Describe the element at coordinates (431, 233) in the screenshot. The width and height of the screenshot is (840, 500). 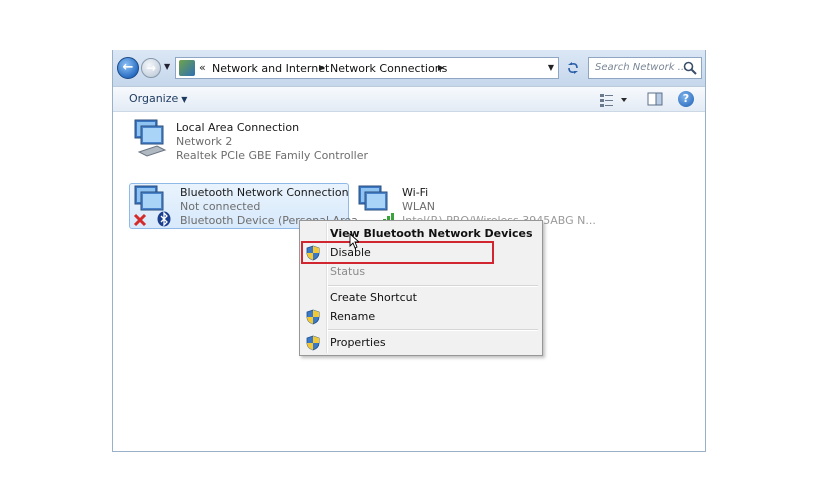
I see `menu-item-label: View Bluetooth Network Devices` at that location.